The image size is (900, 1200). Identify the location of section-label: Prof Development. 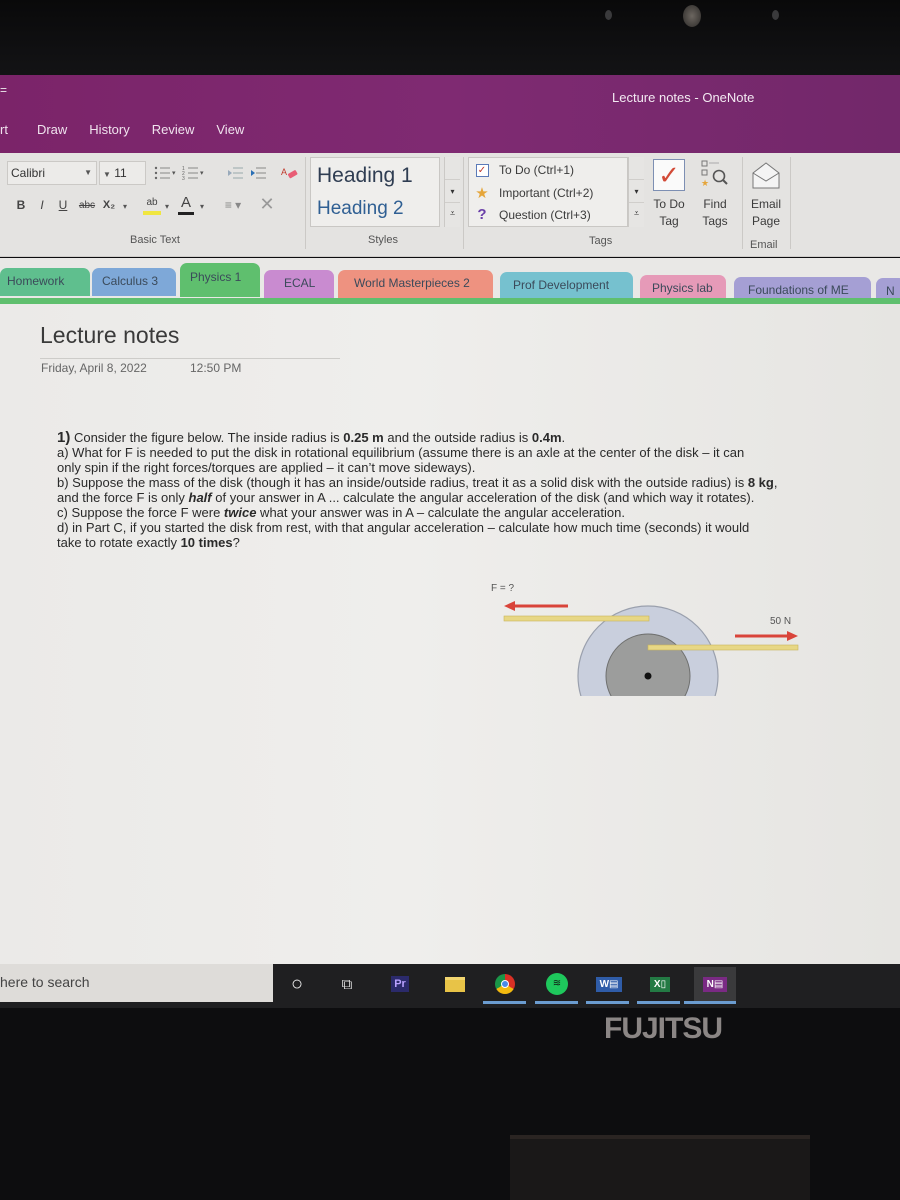
(561, 285).